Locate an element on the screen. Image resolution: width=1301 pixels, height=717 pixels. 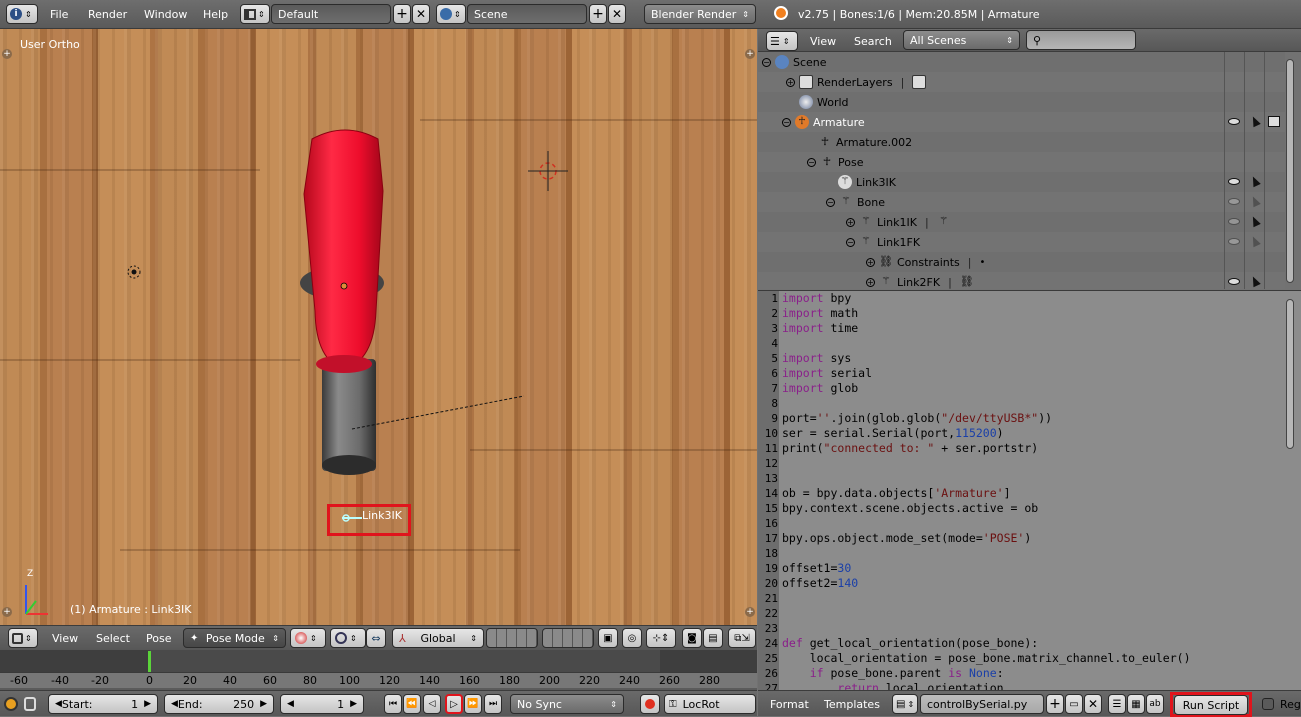
render-animation-button: ▤ is located at coordinates (713, 638).